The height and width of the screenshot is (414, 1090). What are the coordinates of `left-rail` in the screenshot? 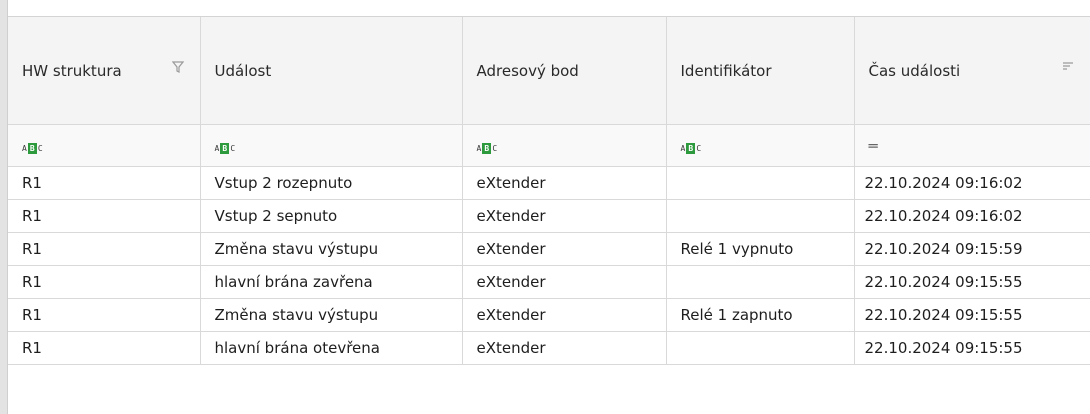 It's located at (4, 207).